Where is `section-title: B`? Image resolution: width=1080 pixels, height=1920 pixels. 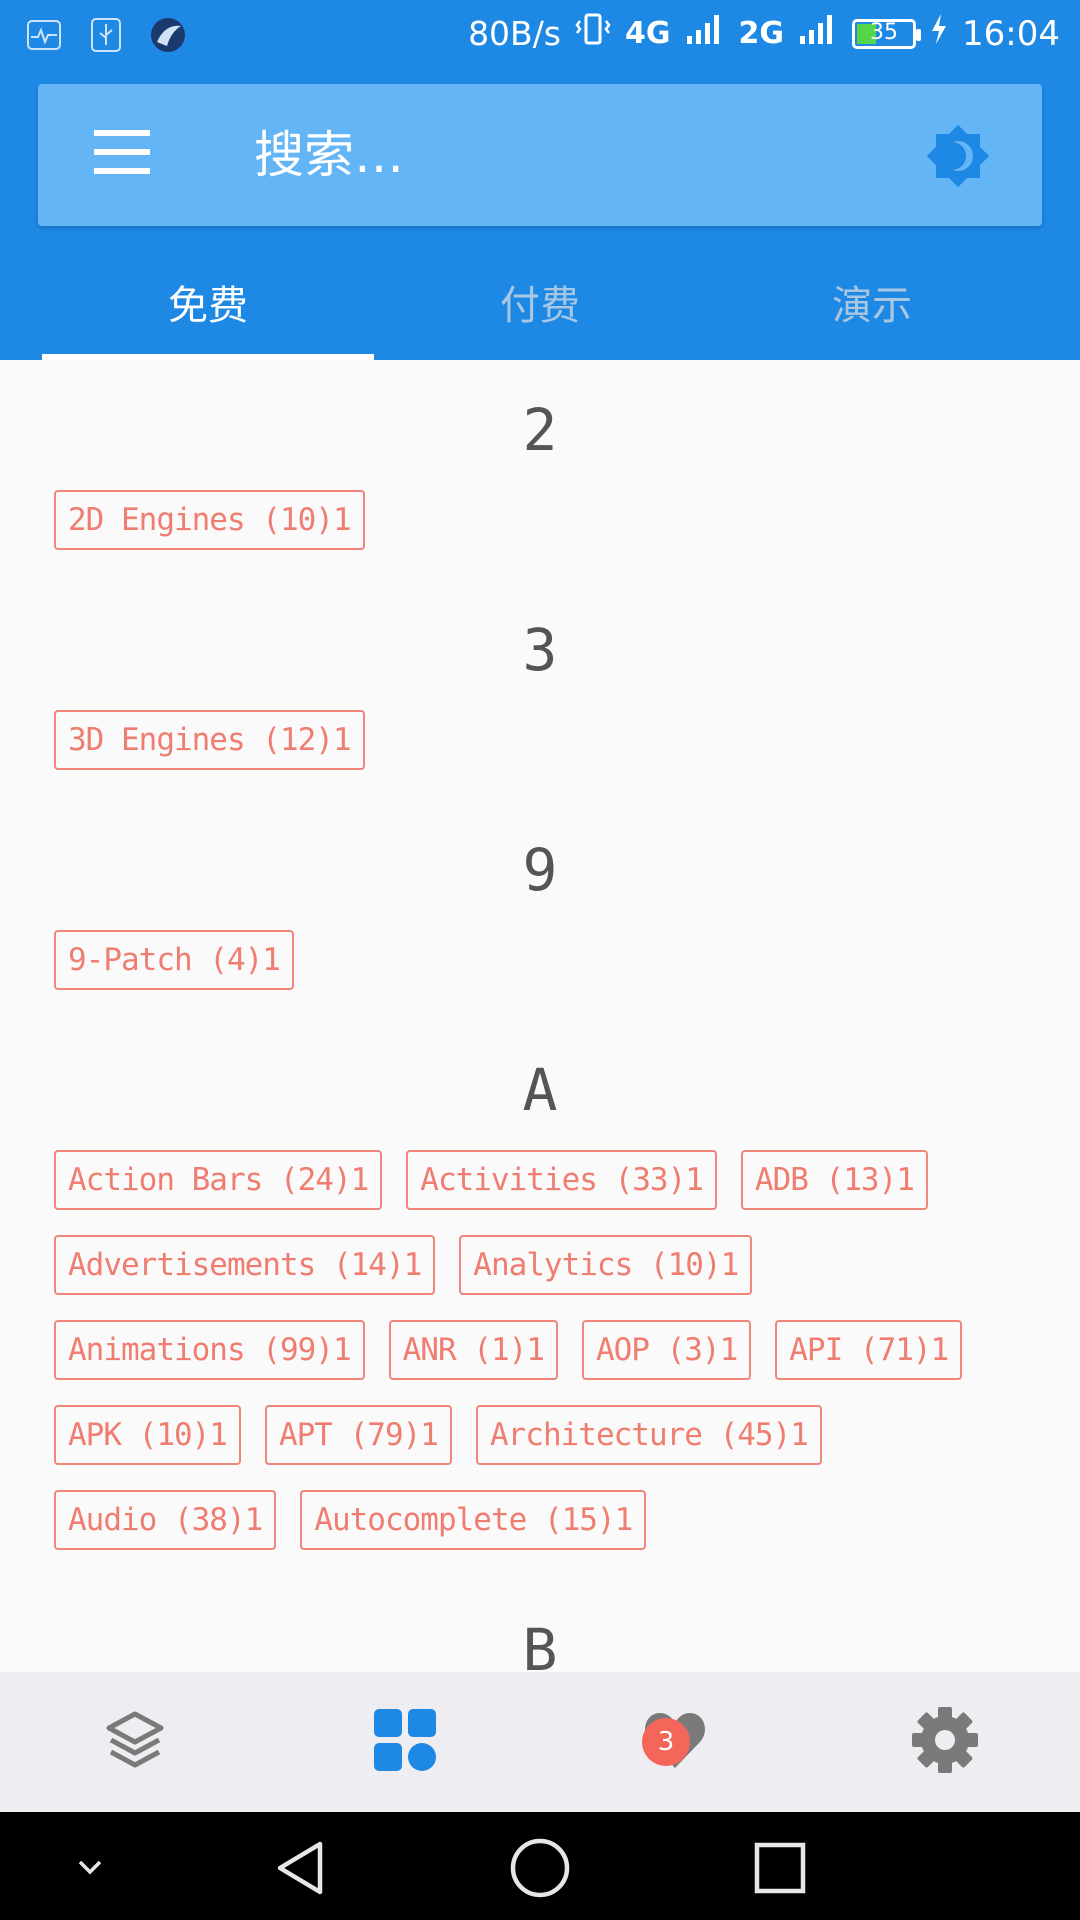 section-title: B is located at coordinates (540, 1644).